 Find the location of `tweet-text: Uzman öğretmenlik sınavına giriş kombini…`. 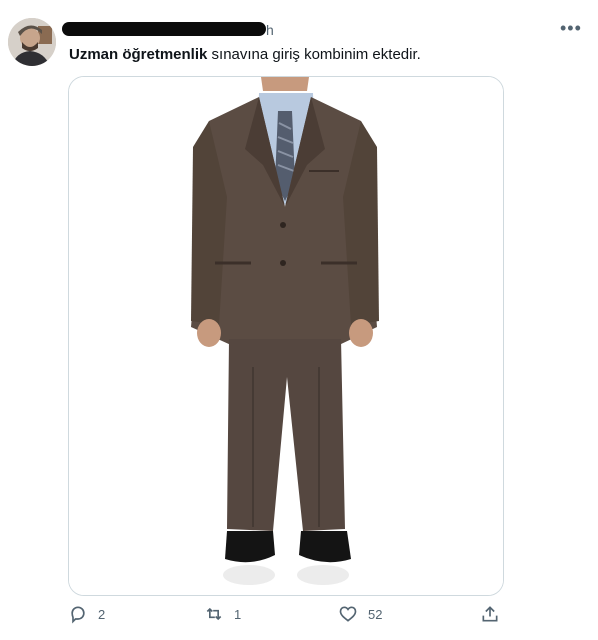

tweet-text: Uzman öğretmenlik sınavına giriş kombini… is located at coordinates (245, 55).